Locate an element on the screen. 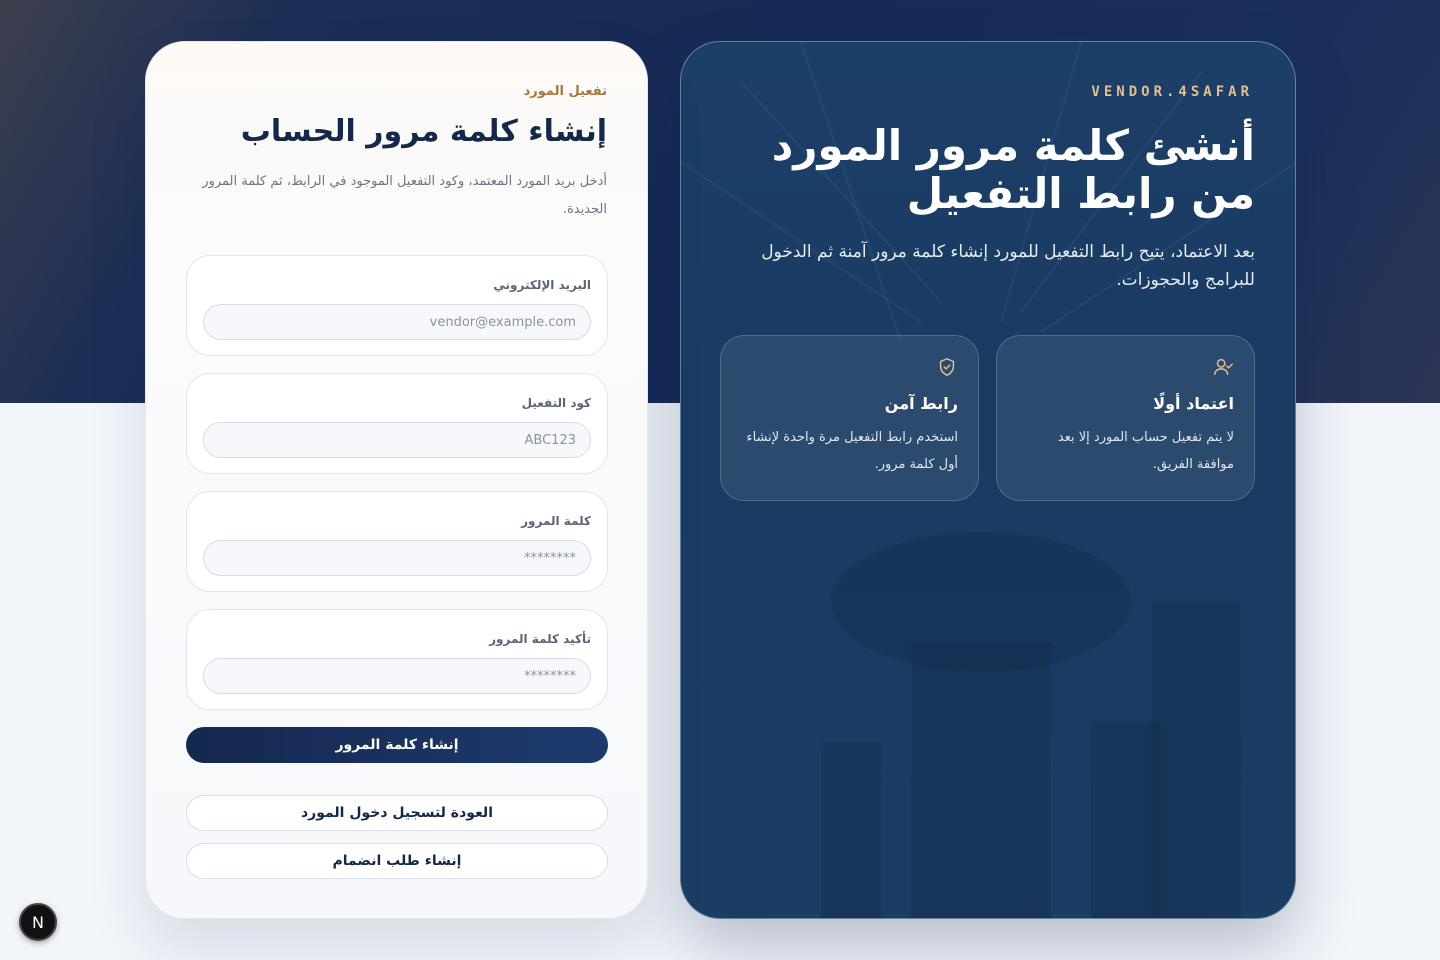  create-password-button: إنشاء كلمة المرور is located at coordinates (397, 745).